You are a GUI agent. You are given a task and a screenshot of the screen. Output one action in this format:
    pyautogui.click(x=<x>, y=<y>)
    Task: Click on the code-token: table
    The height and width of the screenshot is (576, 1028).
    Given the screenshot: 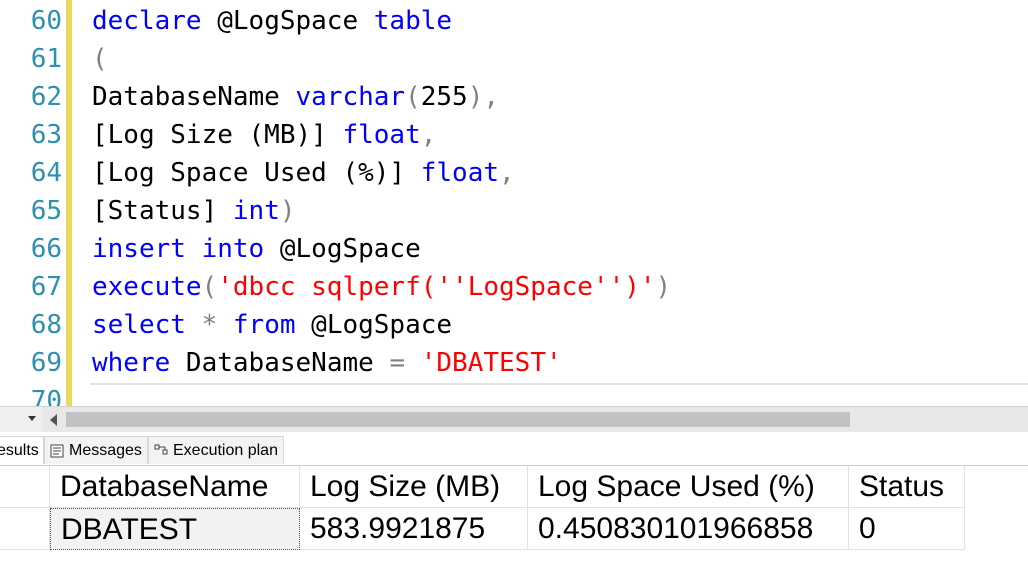 What is the action you would take?
    pyautogui.click(x=413, y=21)
    